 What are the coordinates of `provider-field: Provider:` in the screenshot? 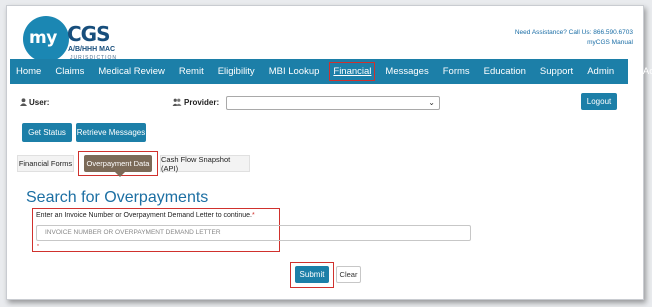 It's located at (195, 102).